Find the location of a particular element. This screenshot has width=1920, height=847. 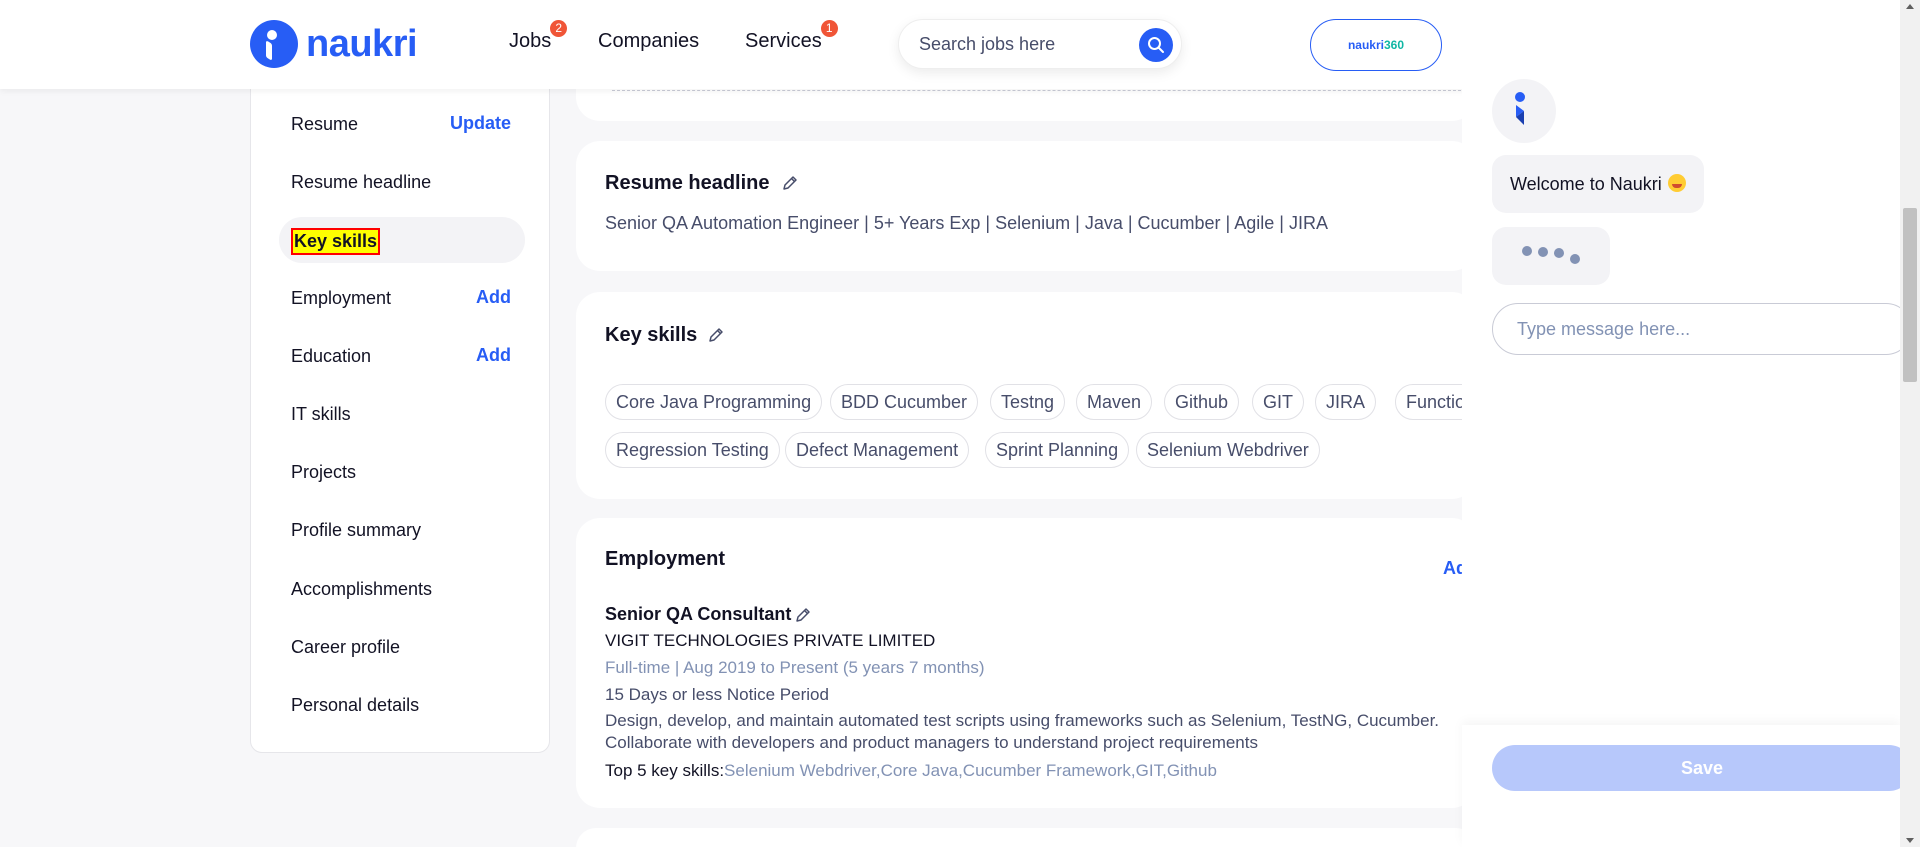

sidebar-item-education: Education is located at coordinates (331, 356).